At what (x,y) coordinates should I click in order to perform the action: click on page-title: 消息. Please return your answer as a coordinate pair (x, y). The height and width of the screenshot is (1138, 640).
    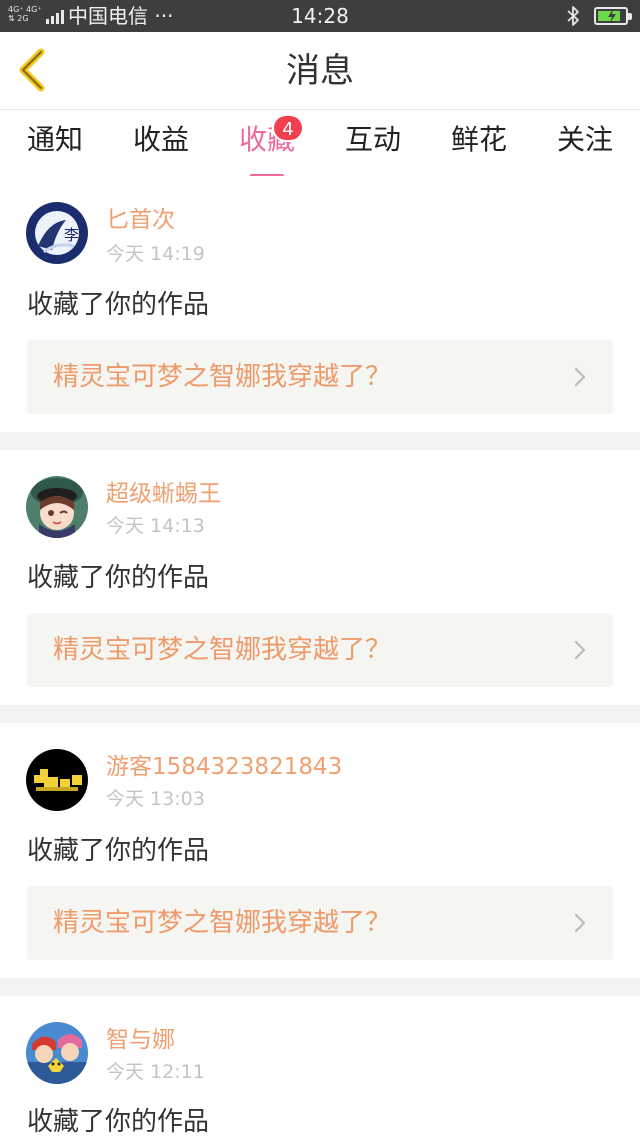
    Looking at the image, I should click on (320, 71).